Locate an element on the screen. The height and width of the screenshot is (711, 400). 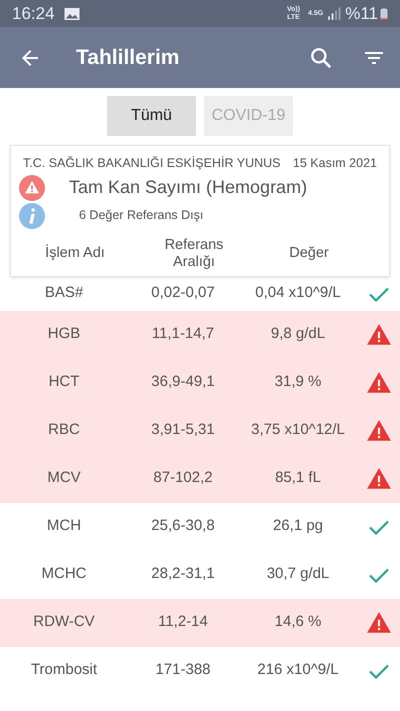
test-cell-text: RBC is located at coordinates (64, 430).